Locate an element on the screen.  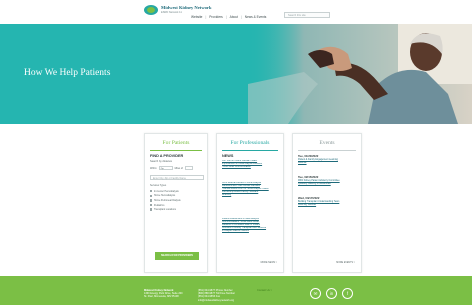
search-providers-button: SEARCH FOR PROVIDERS is located at coordinates (177, 256).